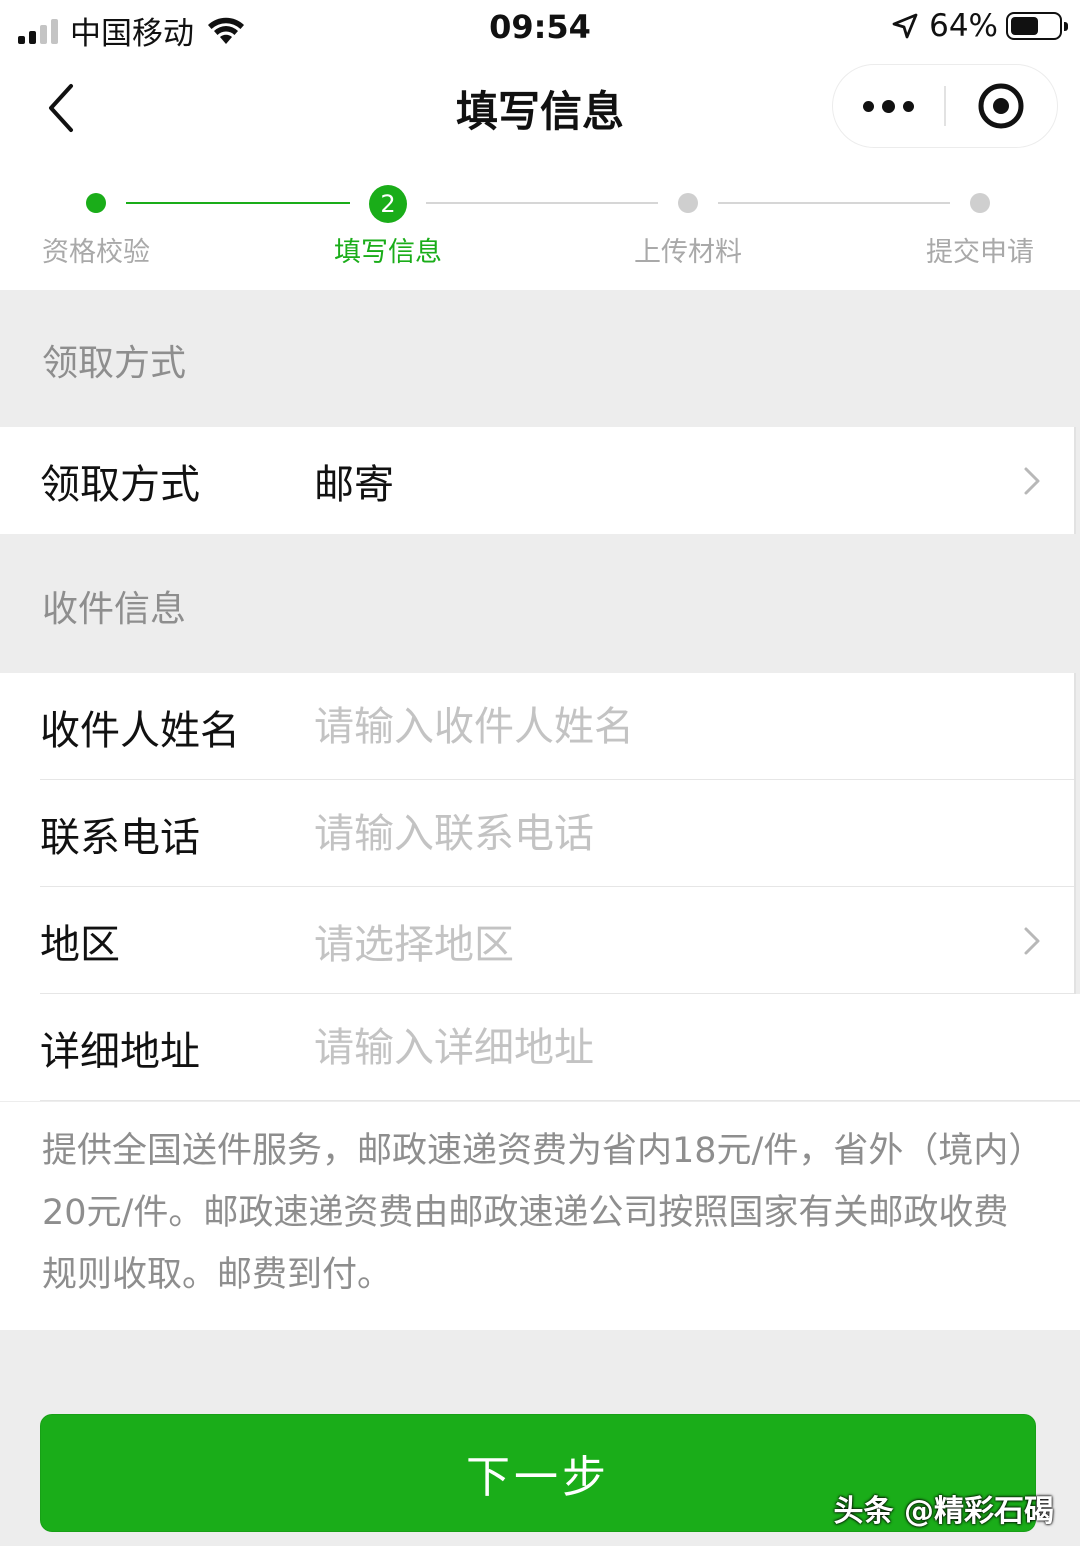  I want to click on region-row: 地区 请选择地区, so click(538, 940).